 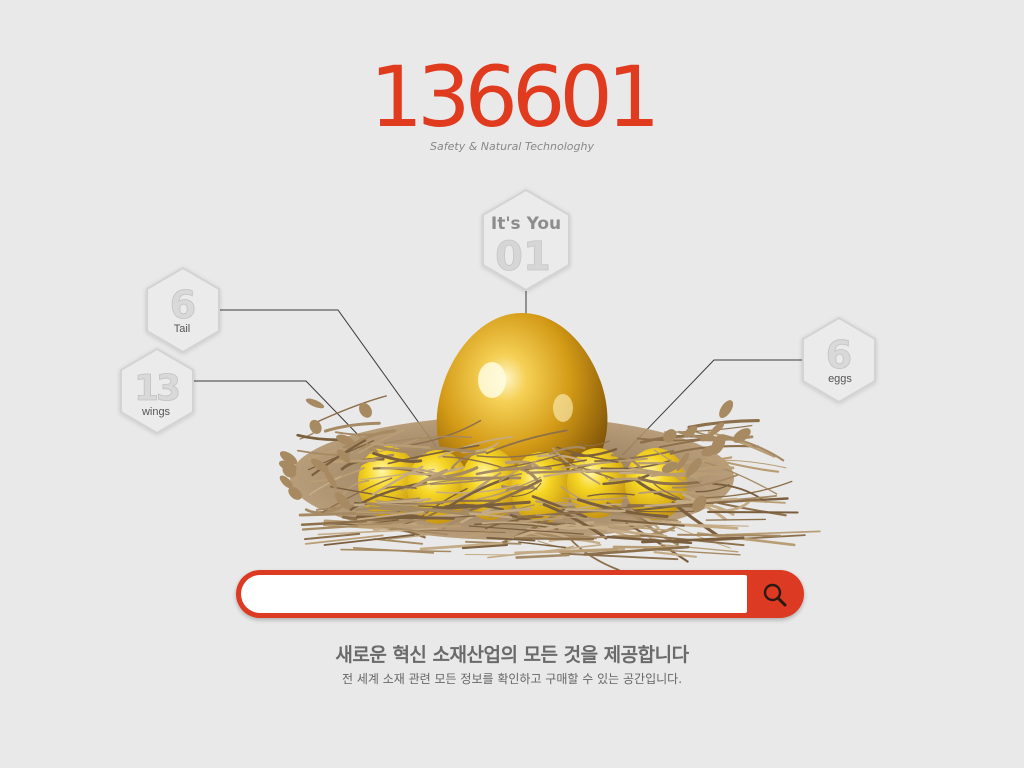 I want to click on search-input, so click(x=494, y=594).